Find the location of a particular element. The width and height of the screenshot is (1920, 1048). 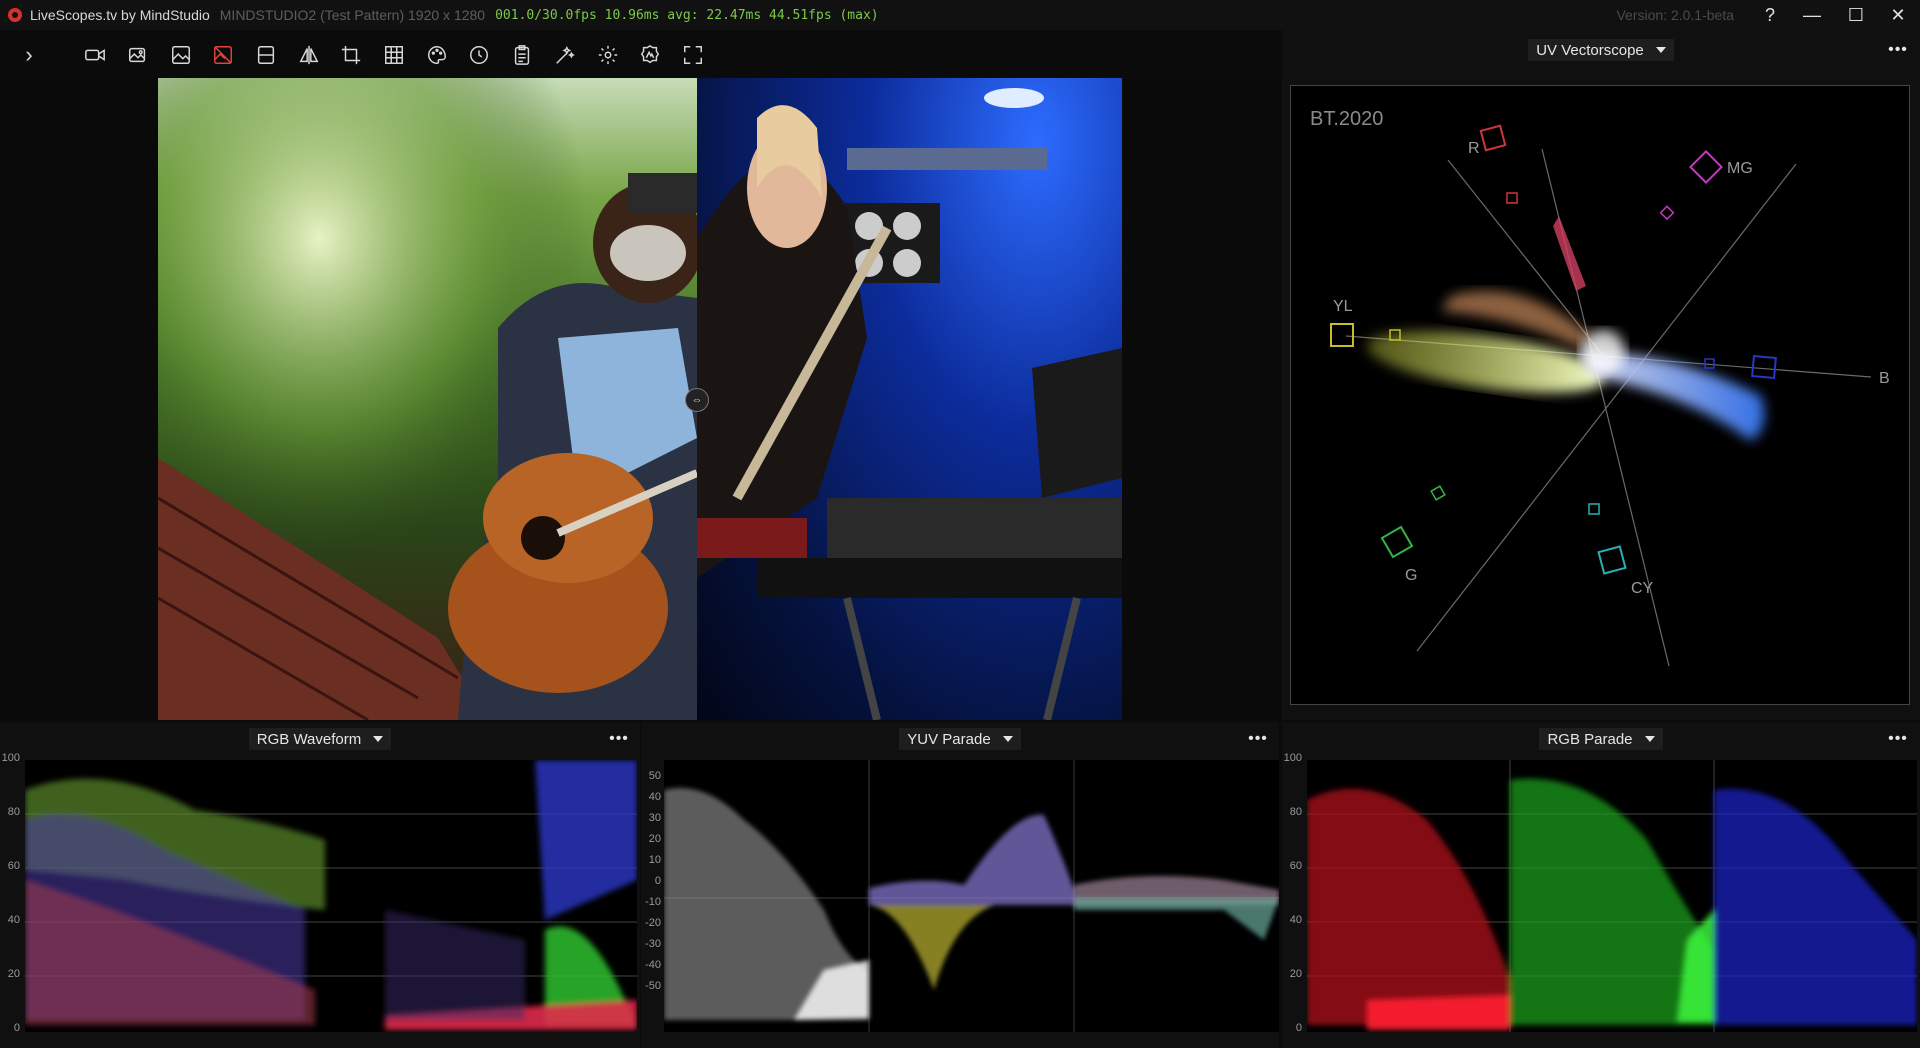

chevron-right-icon: › is located at coordinates (29, 54).